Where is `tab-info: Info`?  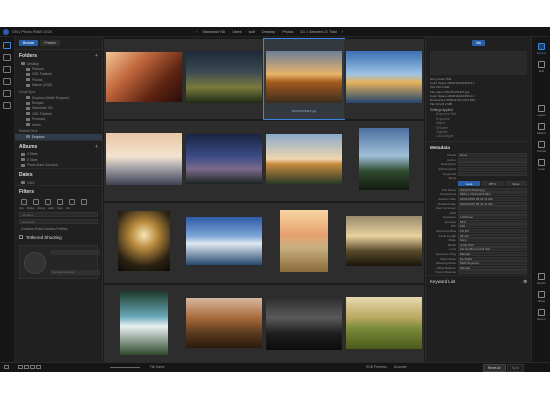
tab-info: Info is located at coordinates (478, 43).